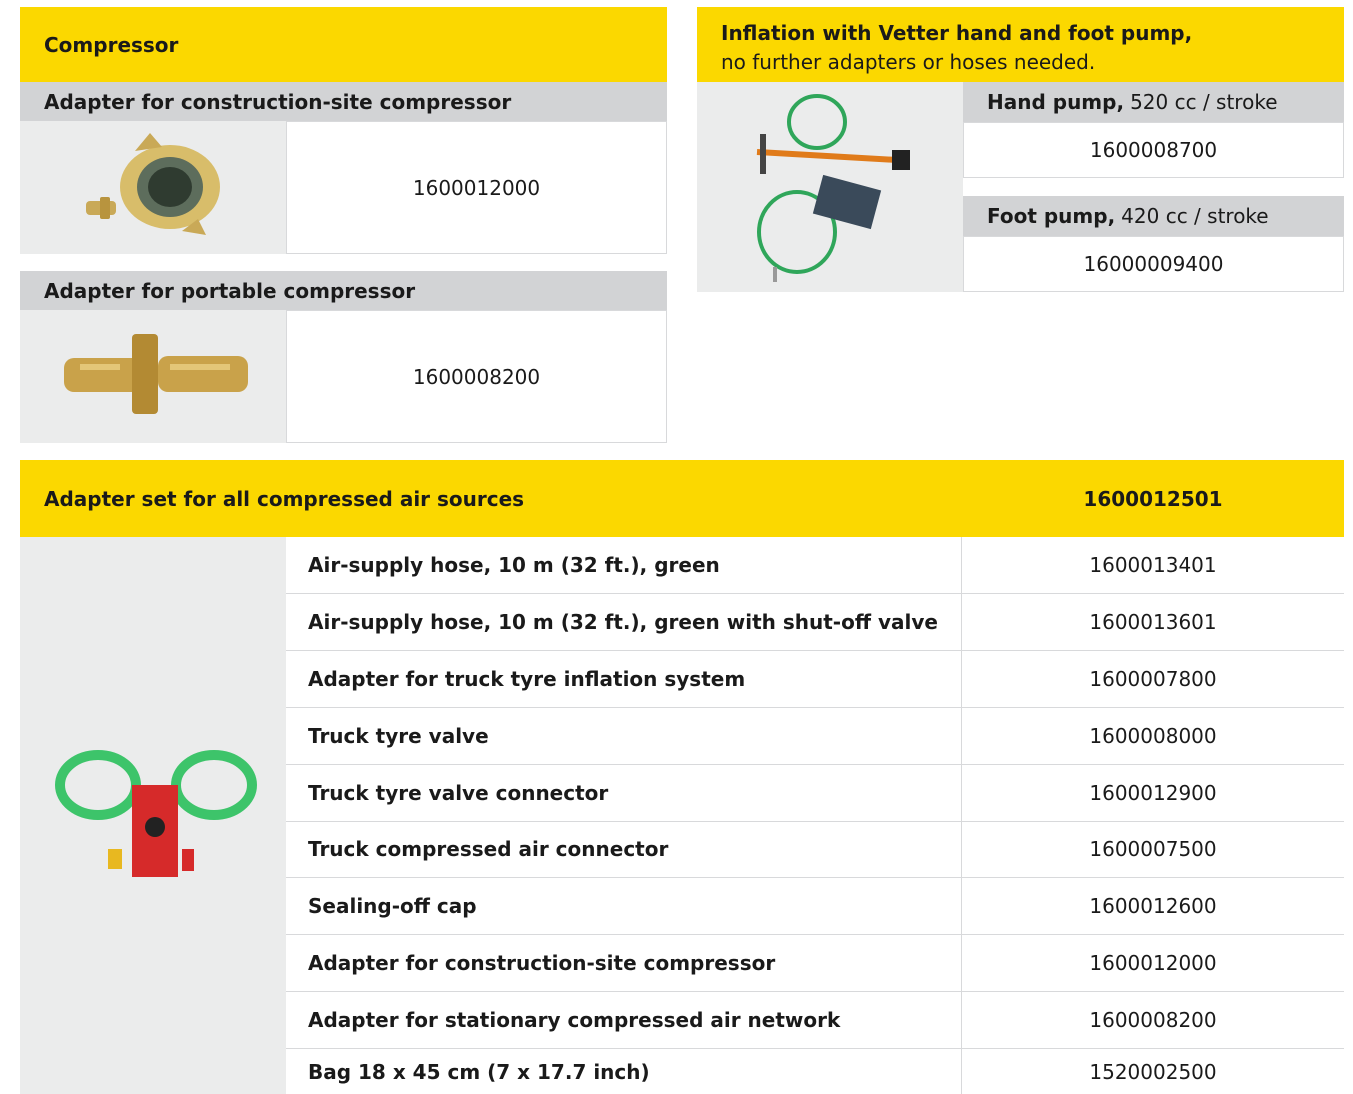  What do you see at coordinates (1153, 963) in the screenshot?
I see `item-number: 1600012000` at bounding box center [1153, 963].